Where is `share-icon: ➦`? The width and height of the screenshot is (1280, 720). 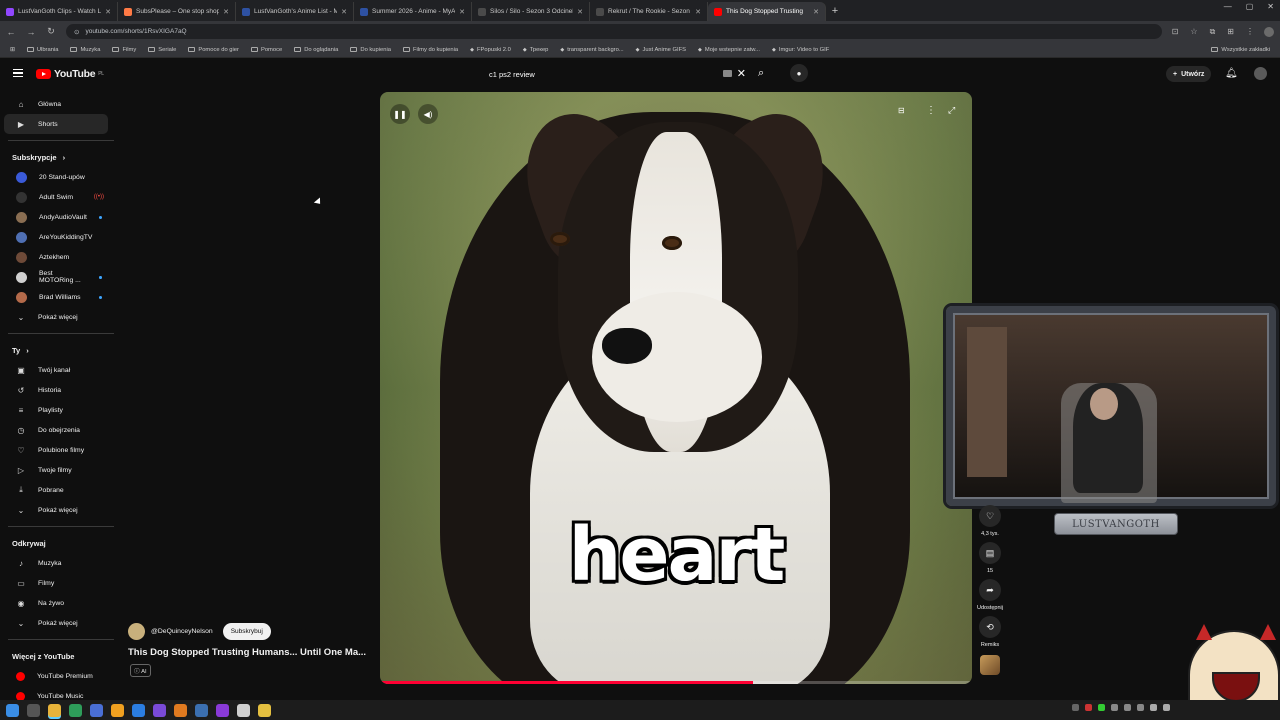
share-icon: ➦ is located at coordinates (990, 590).